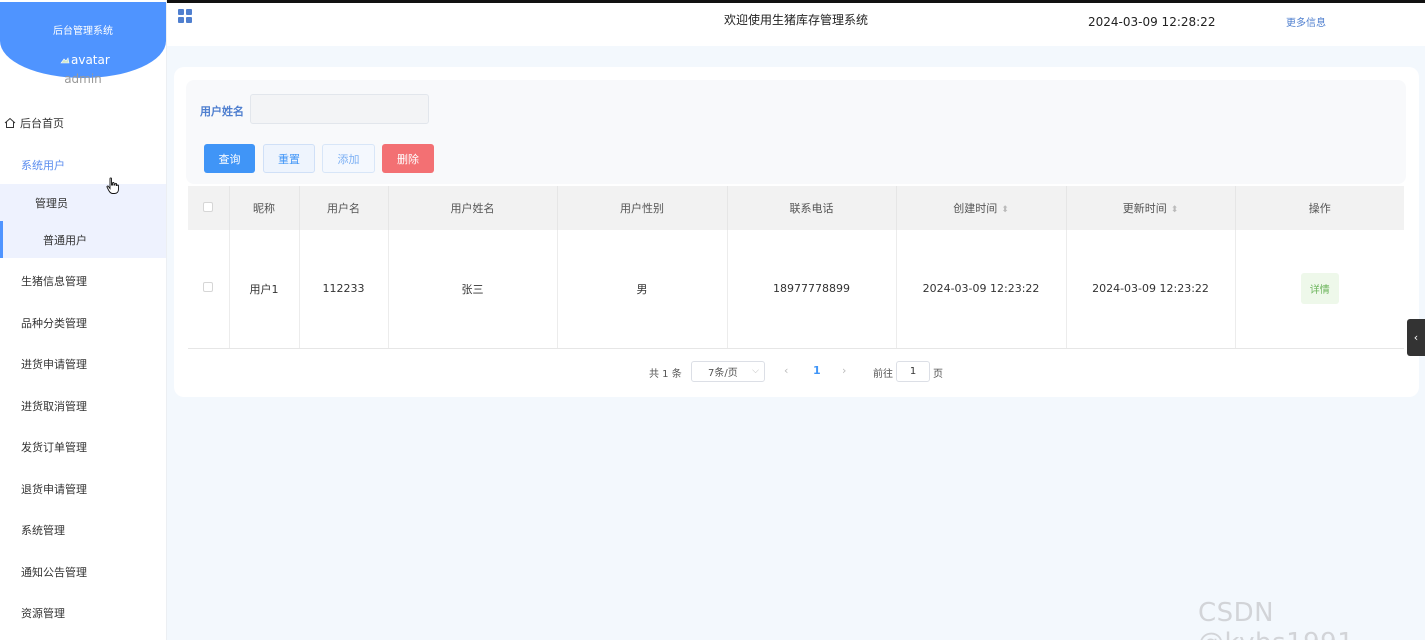 The width and height of the screenshot is (1425, 640). Describe the element at coordinates (185, 16) in the screenshot. I see `grid-menu-icon` at that location.